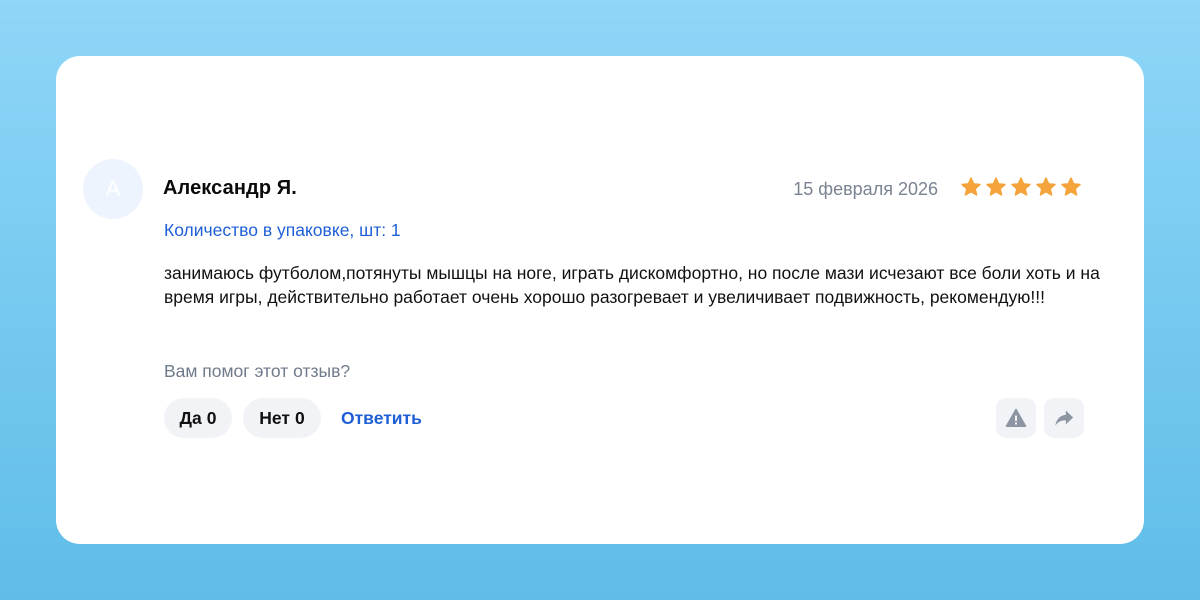  I want to click on avatar: А, so click(113, 189).